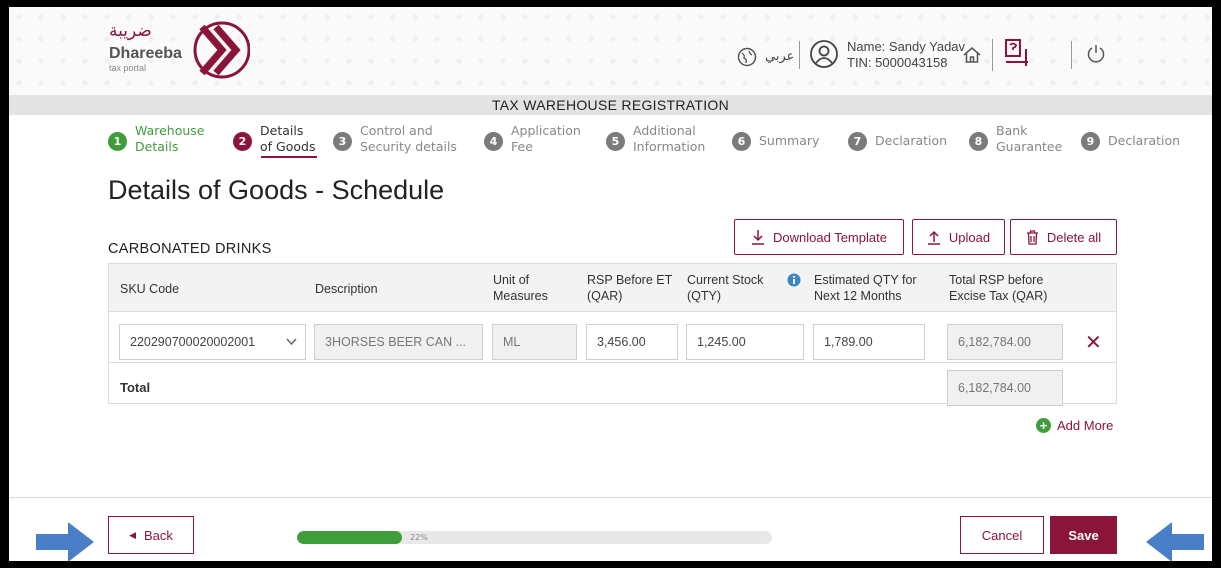 Image resolution: width=1221 pixels, height=568 pixels. What do you see at coordinates (117, 141) in the screenshot?
I see `step-number: 1` at bounding box center [117, 141].